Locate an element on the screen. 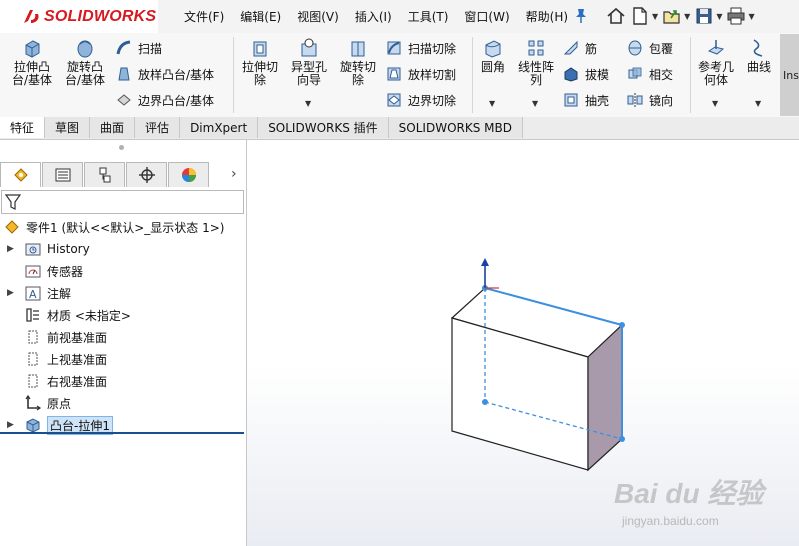 This screenshot has width=799, height=546. menu-help: 帮助(H) is located at coordinates (547, 16).